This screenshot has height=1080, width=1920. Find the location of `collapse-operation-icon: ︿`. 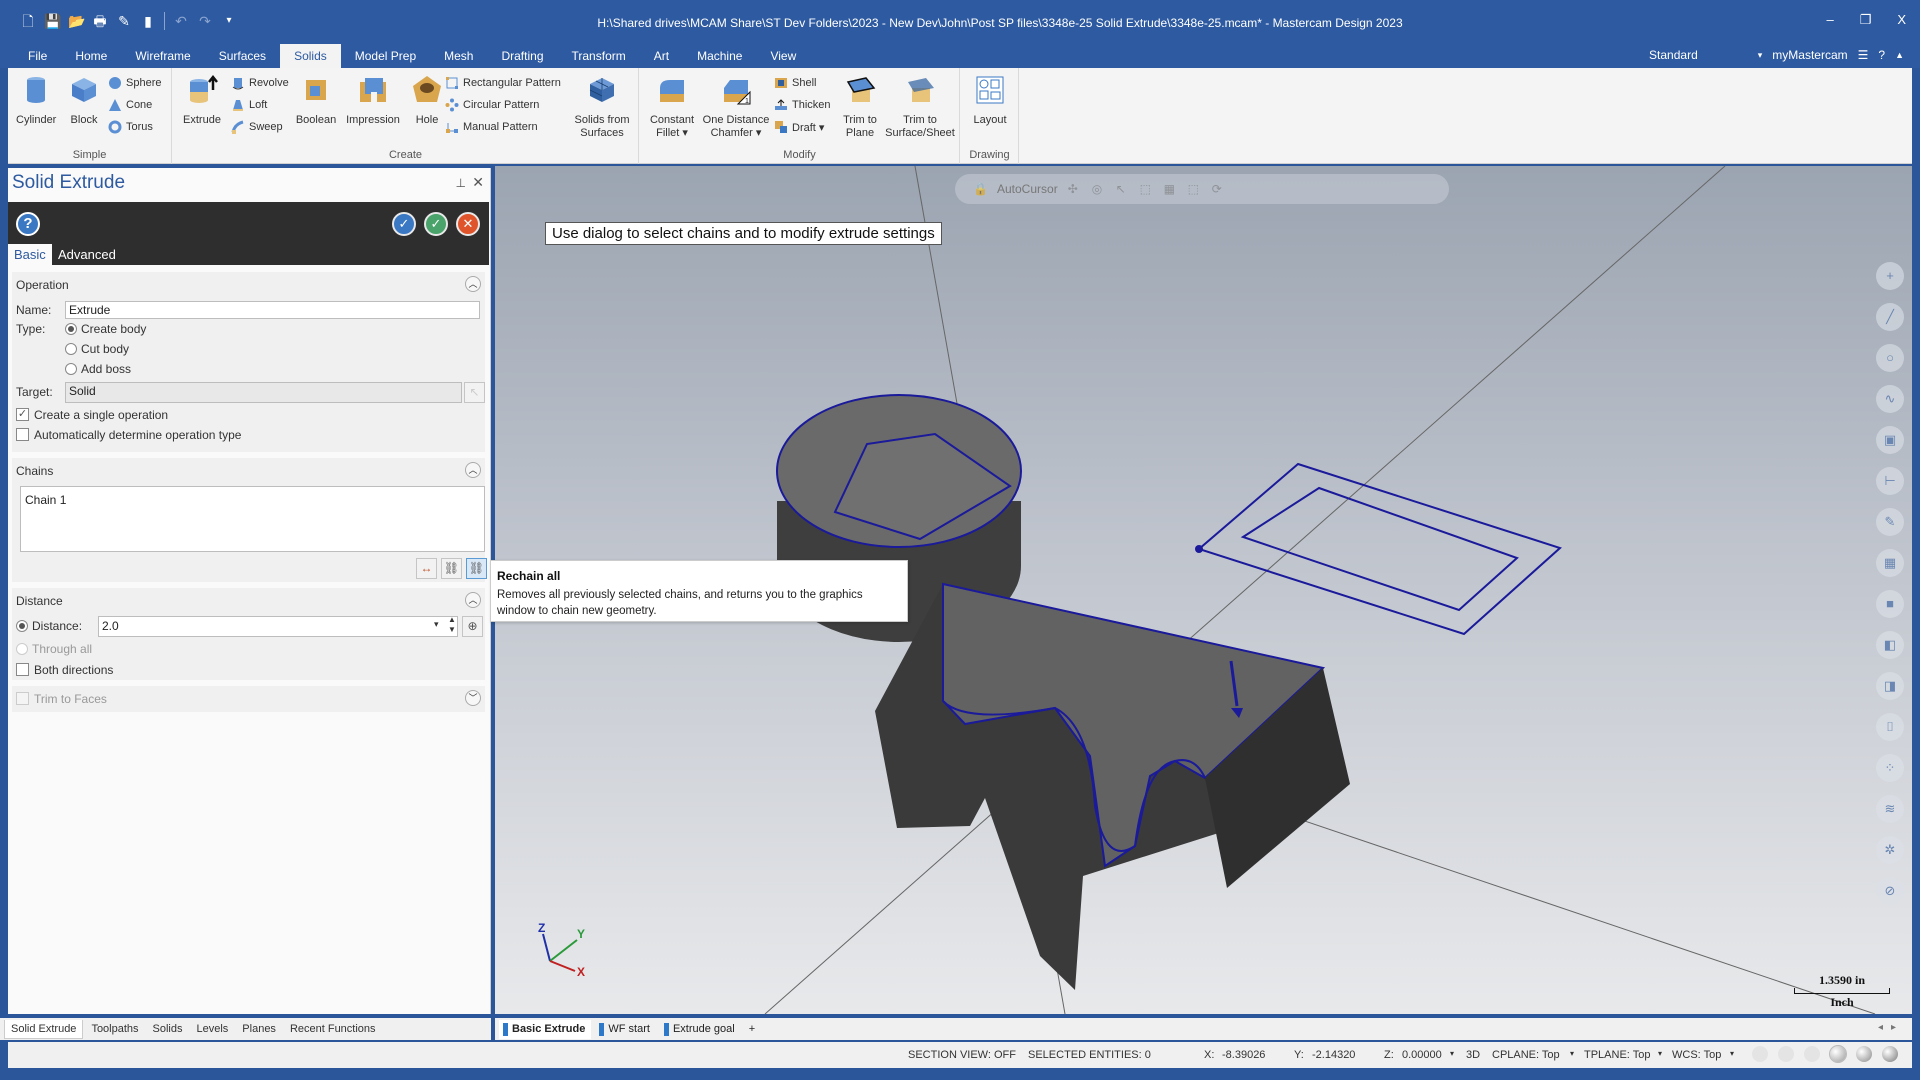

collapse-operation-icon: ︿ is located at coordinates (473, 284).